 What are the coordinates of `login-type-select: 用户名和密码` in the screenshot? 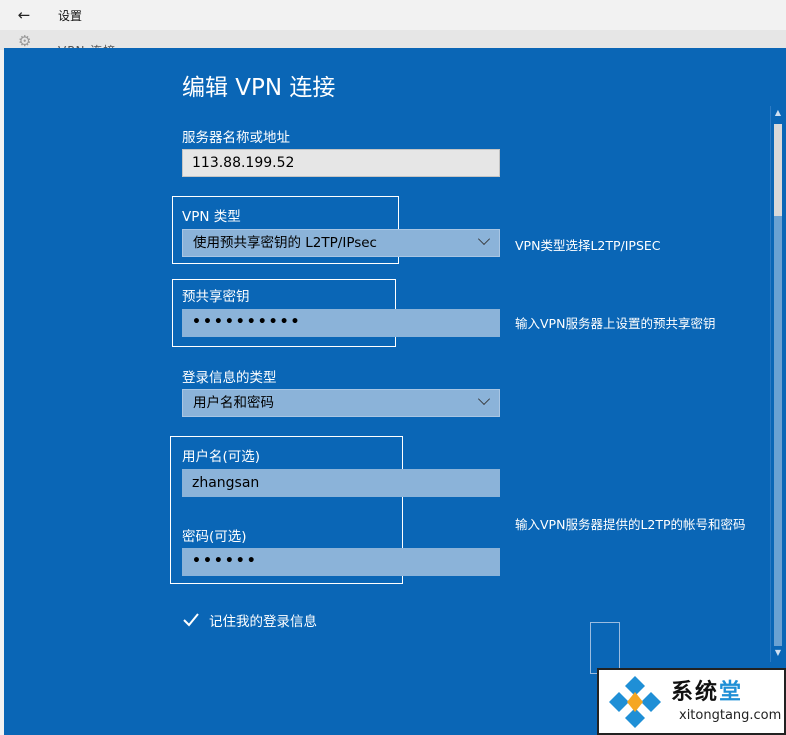 It's located at (341, 403).